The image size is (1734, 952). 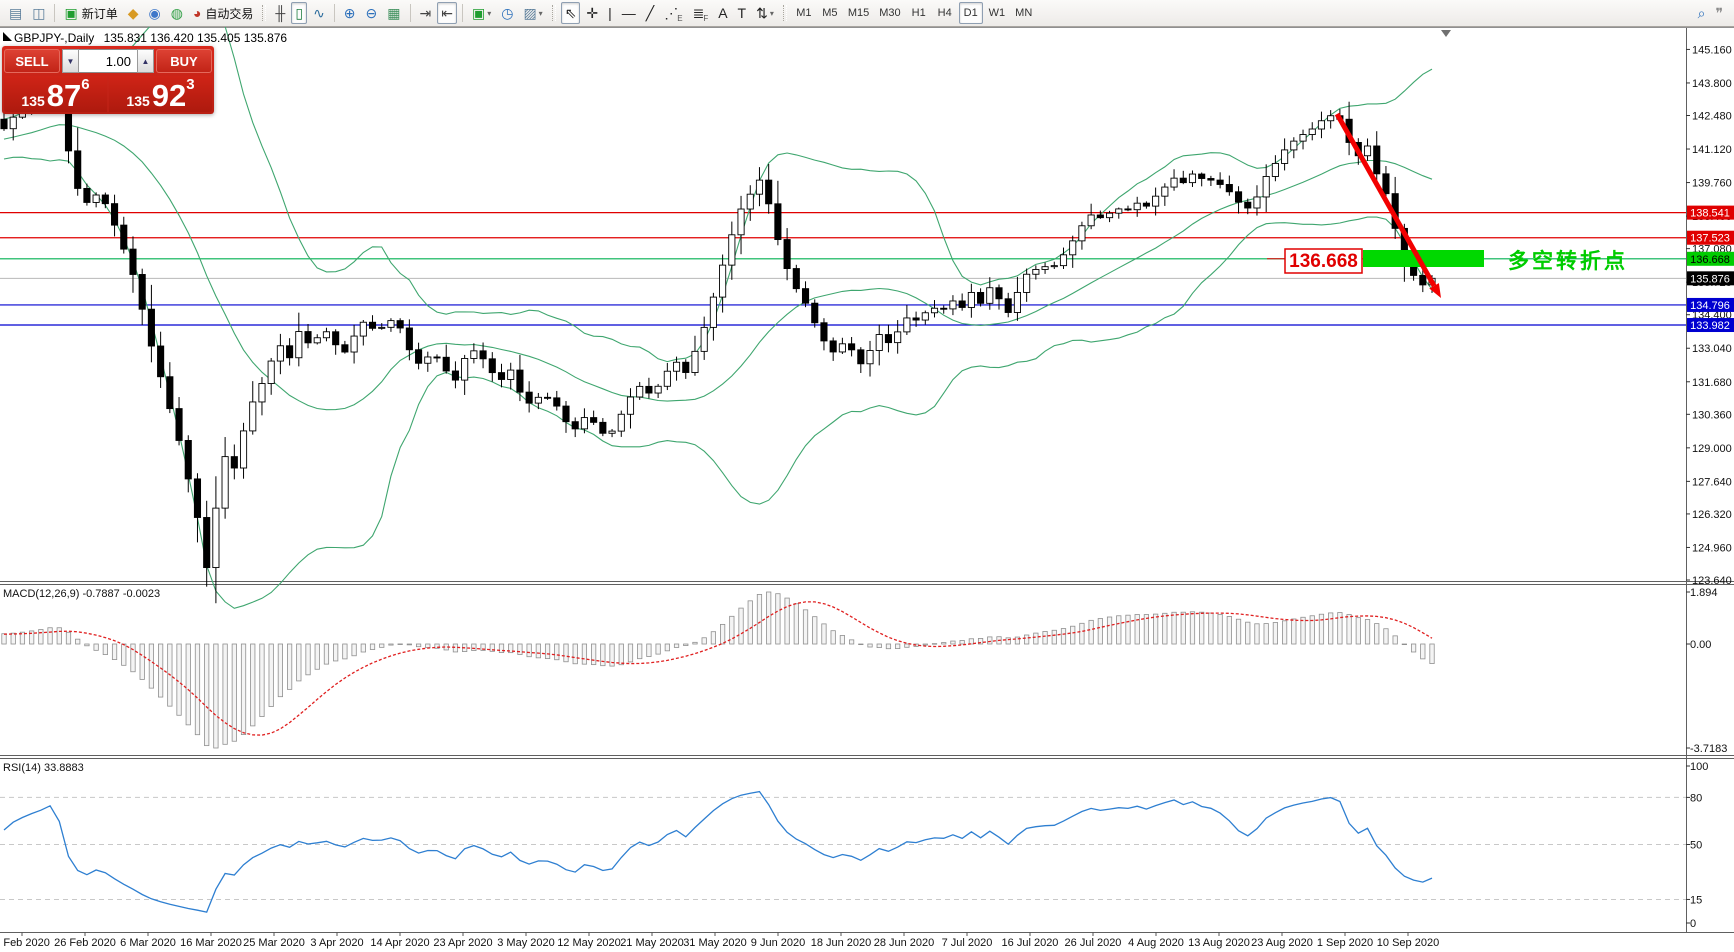 What do you see at coordinates (350, 13) in the screenshot?
I see `zoom-in-button: ⊕` at bounding box center [350, 13].